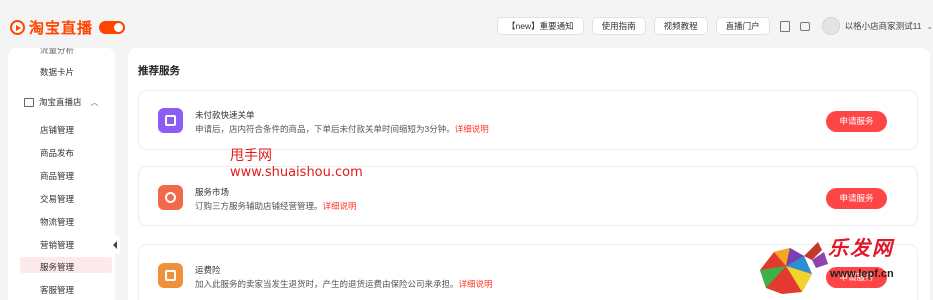 The height and width of the screenshot is (300, 933). I want to click on sidebar-item-logistics-manage: 物流管理, so click(57, 222).